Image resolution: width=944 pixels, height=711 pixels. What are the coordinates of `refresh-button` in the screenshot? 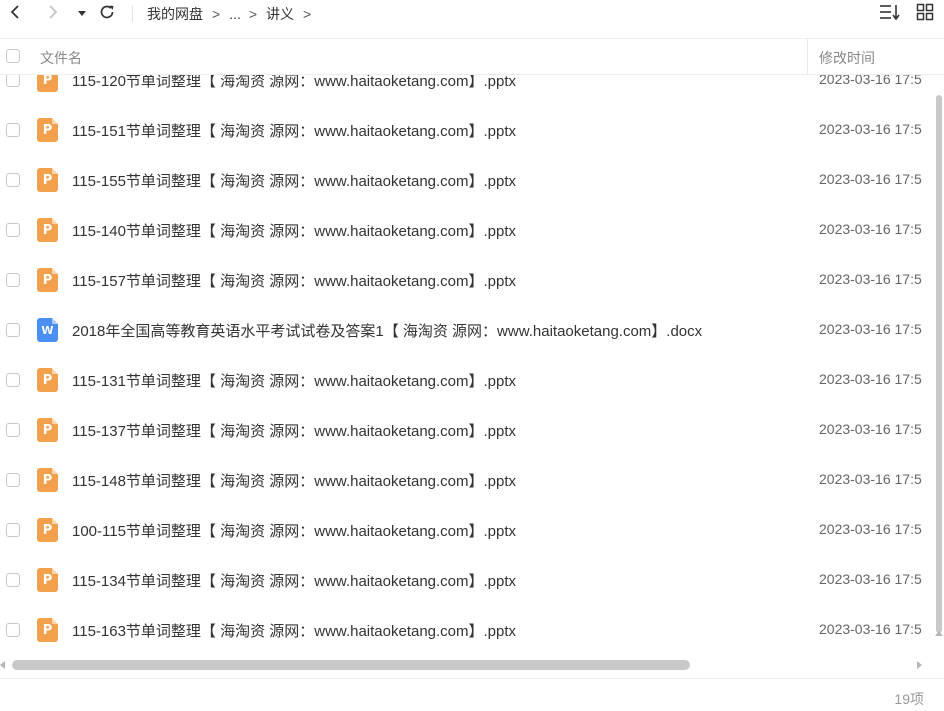 It's located at (107, 14).